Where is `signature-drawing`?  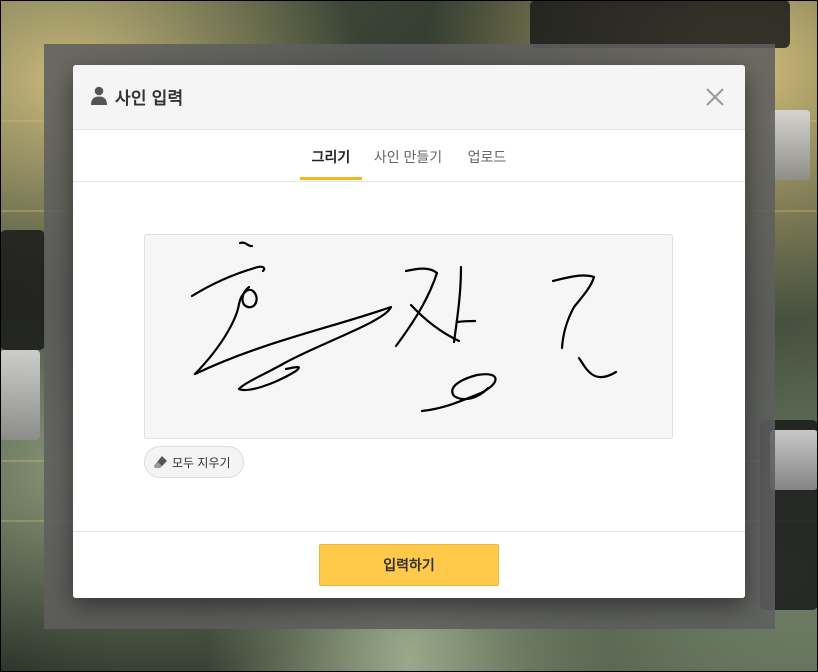 signature-drawing is located at coordinates (404, 327).